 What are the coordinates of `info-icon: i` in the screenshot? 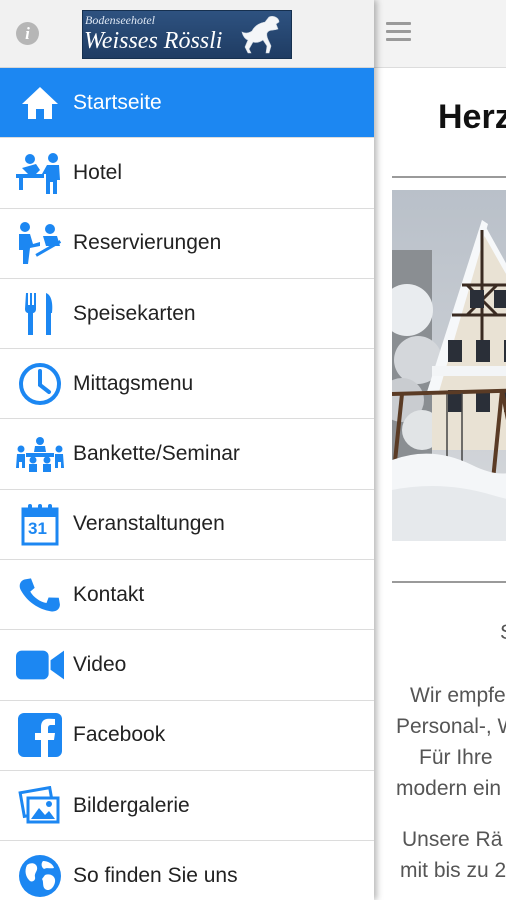 It's located at (27, 33).